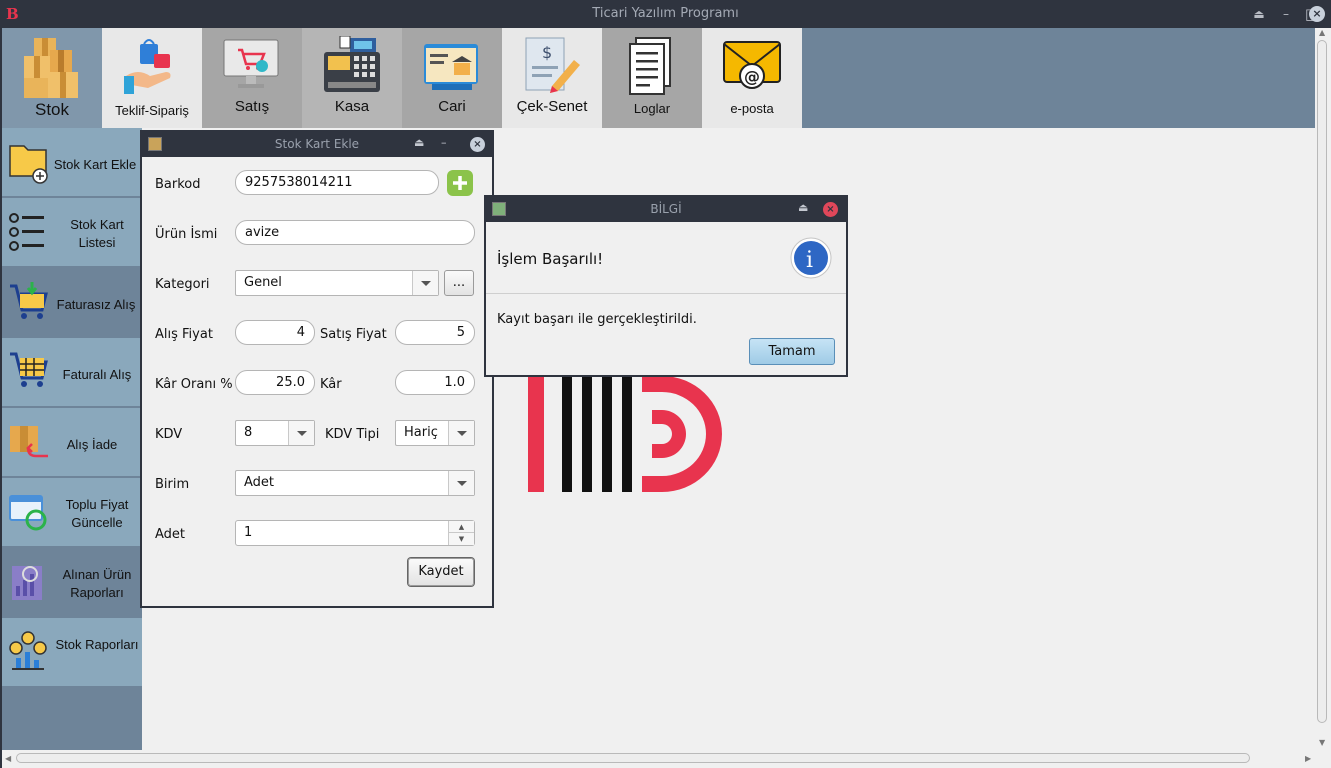 Image resolution: width=1331 pixels, height=768 pixels. I want to click on kdv-select: 8, so click(275, 433).